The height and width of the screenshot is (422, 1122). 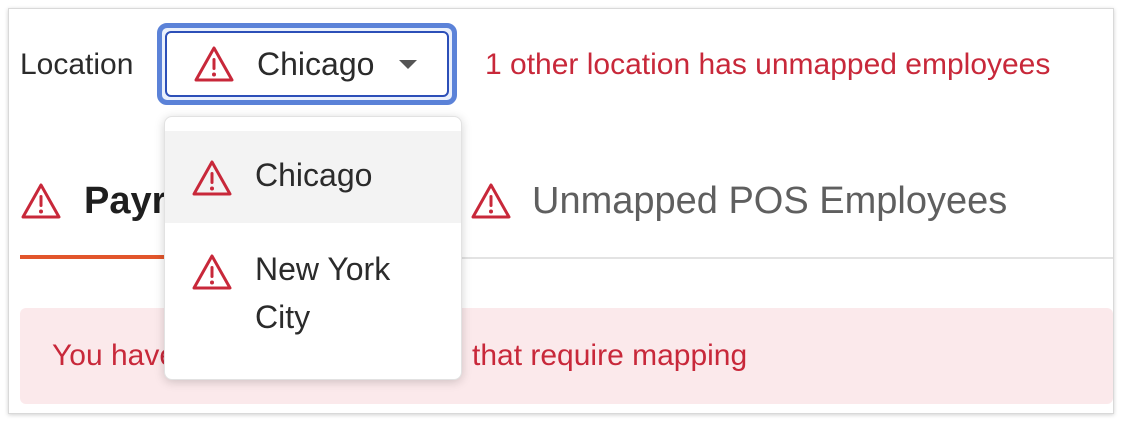 What do you see at coordinates (125, 201) in the screenshot?
I see `tab-payroll-employees-label: Payr` at bounding box center [125, 201].